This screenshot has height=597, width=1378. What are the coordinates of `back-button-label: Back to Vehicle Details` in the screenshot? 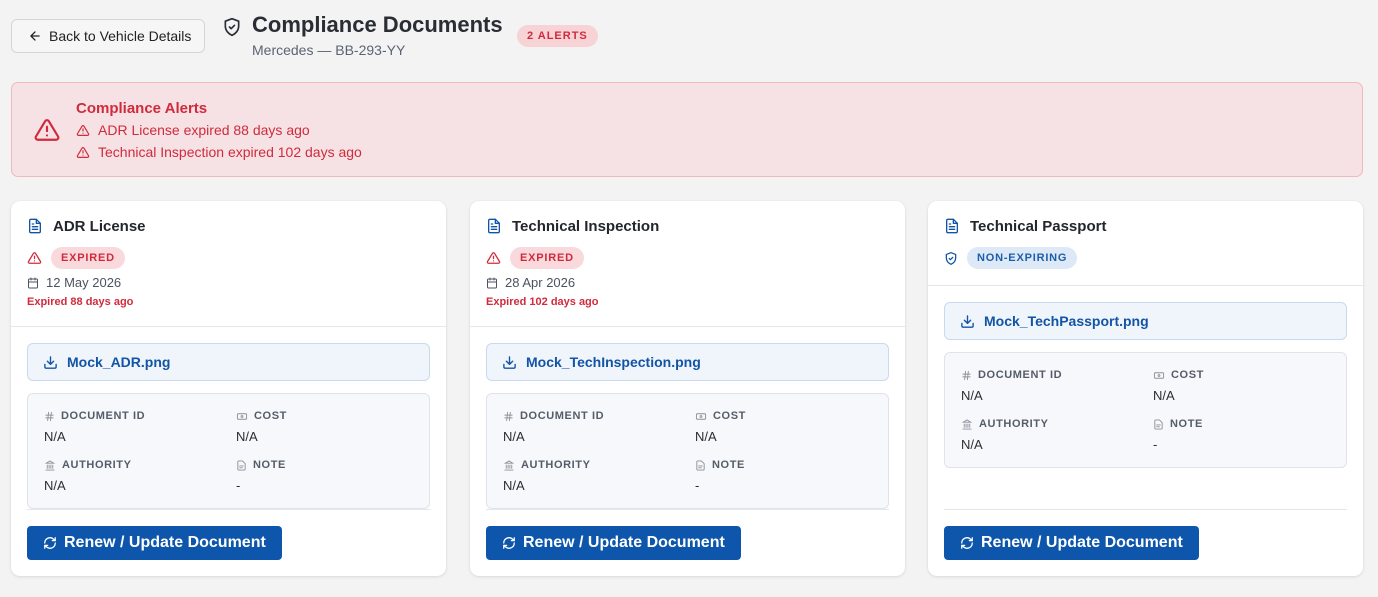 It's located at (120, 36).